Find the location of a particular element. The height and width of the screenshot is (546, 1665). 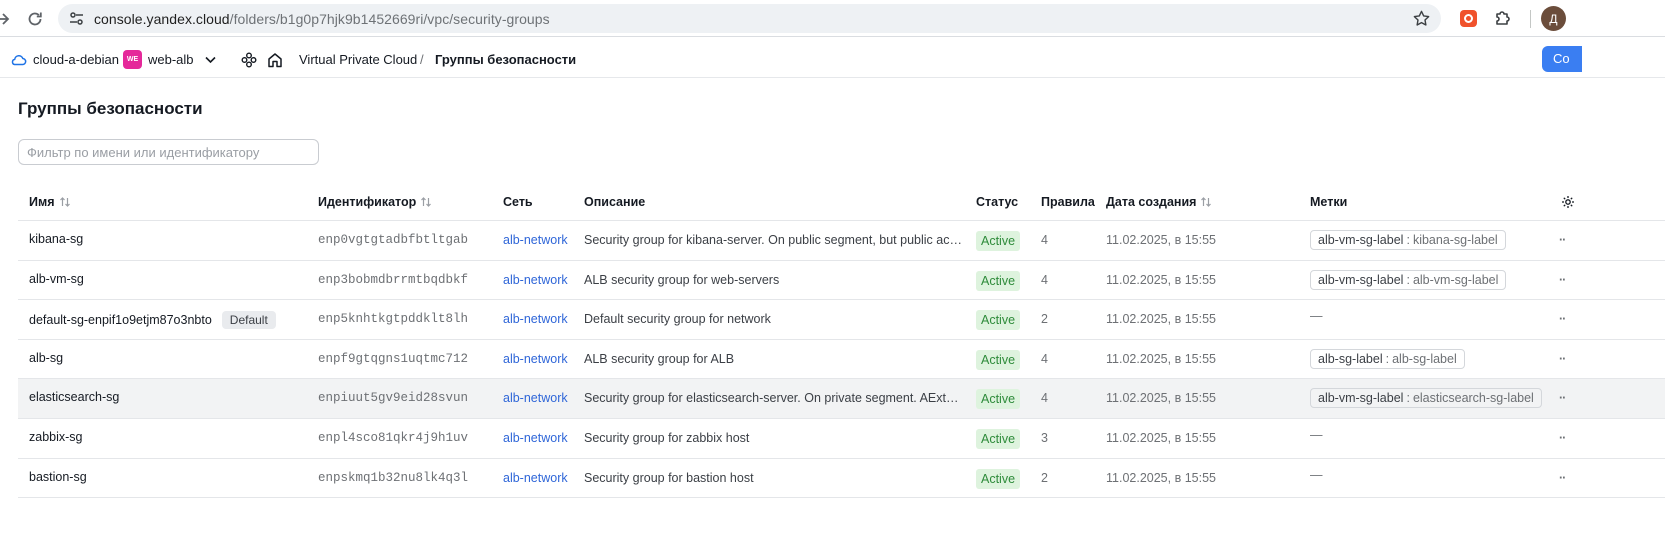

extension-icon is located at coordinates (1468, 18).